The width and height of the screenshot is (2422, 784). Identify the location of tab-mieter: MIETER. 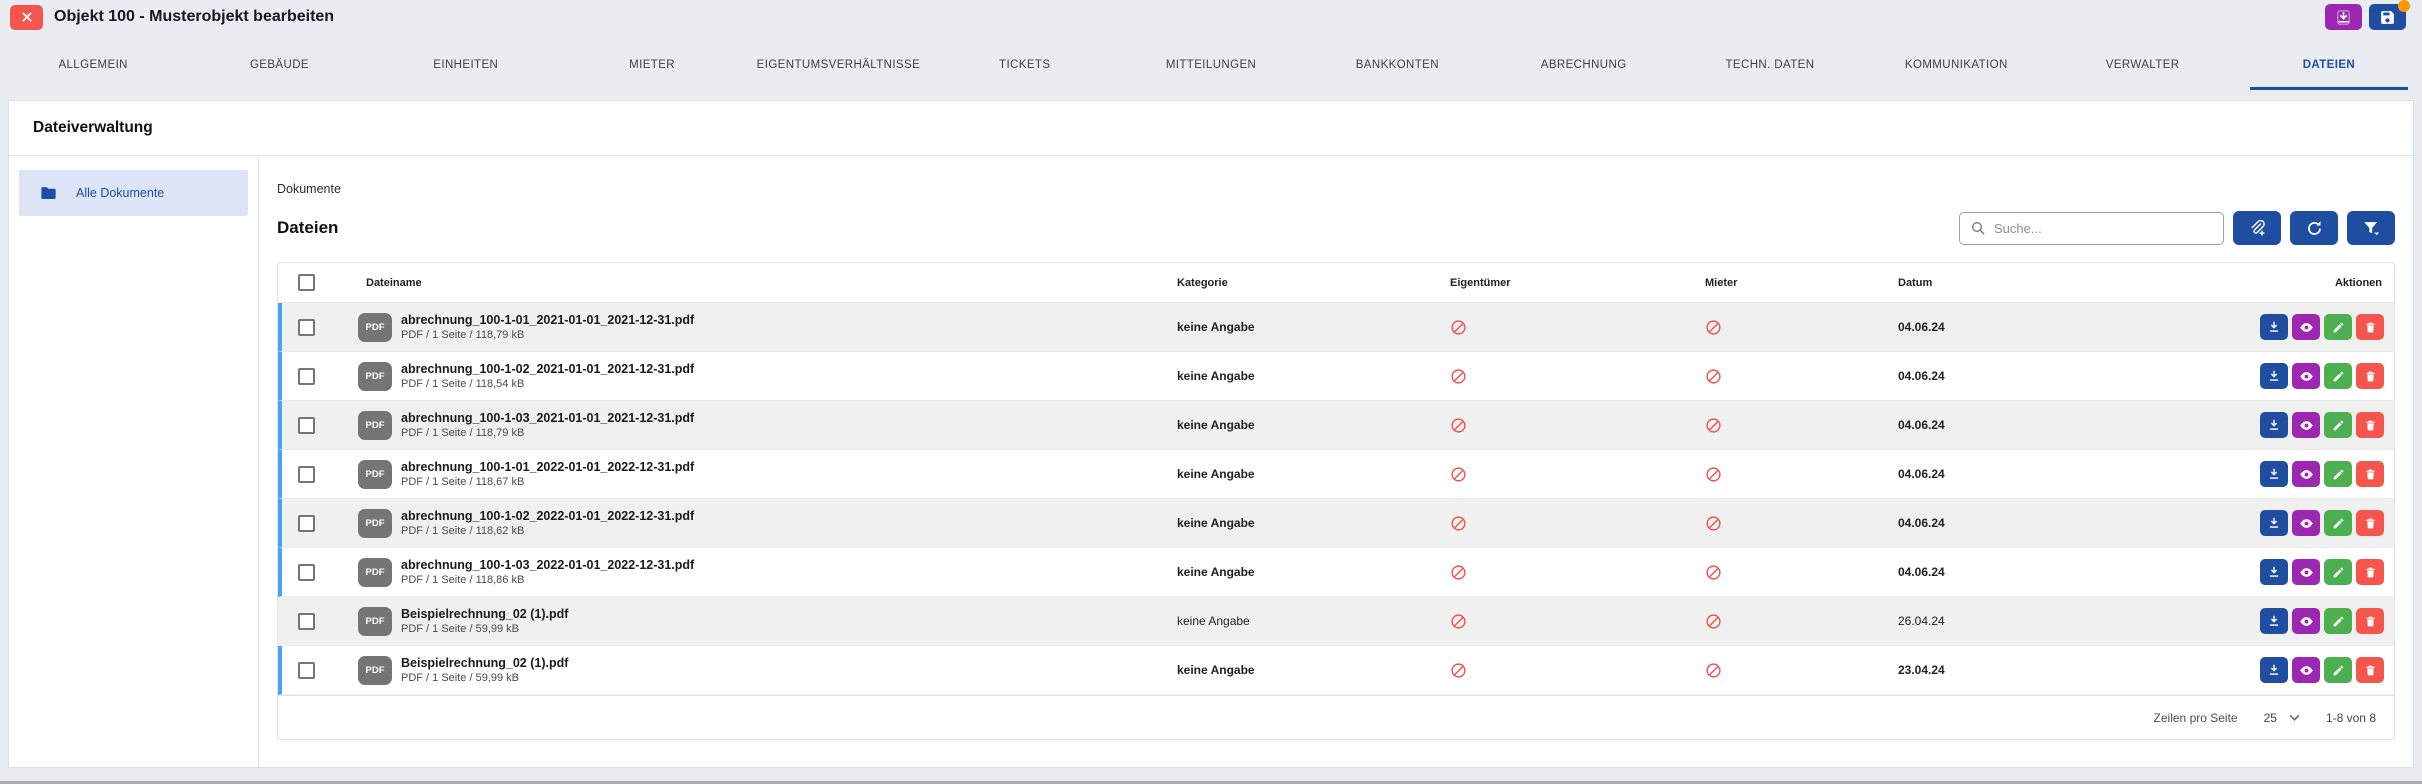
(652, 62).